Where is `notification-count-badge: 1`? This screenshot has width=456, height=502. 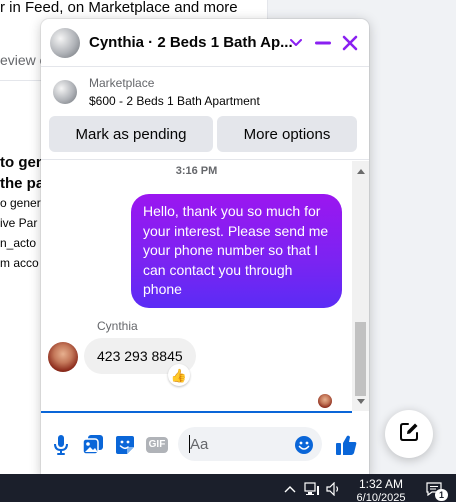
notification-count-badge: 1 is located at coordinates (441, 495).